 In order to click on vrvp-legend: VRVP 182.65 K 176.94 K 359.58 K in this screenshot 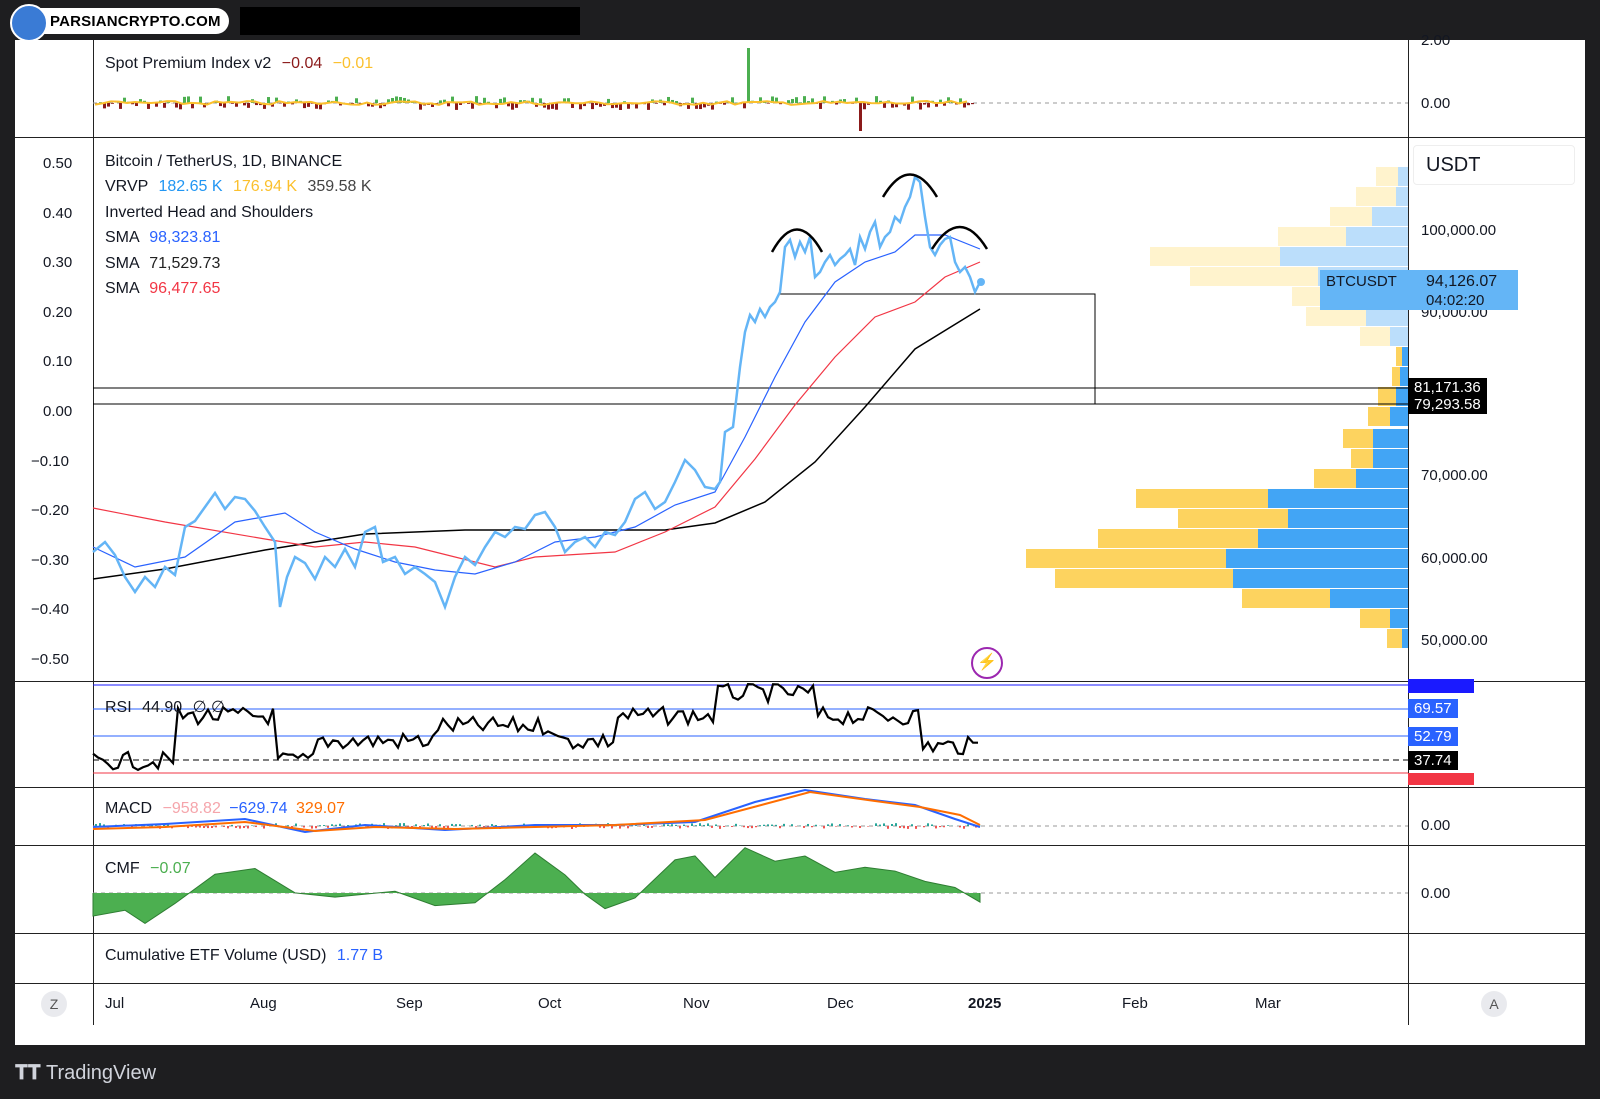, I will do `click(238, 187)`.